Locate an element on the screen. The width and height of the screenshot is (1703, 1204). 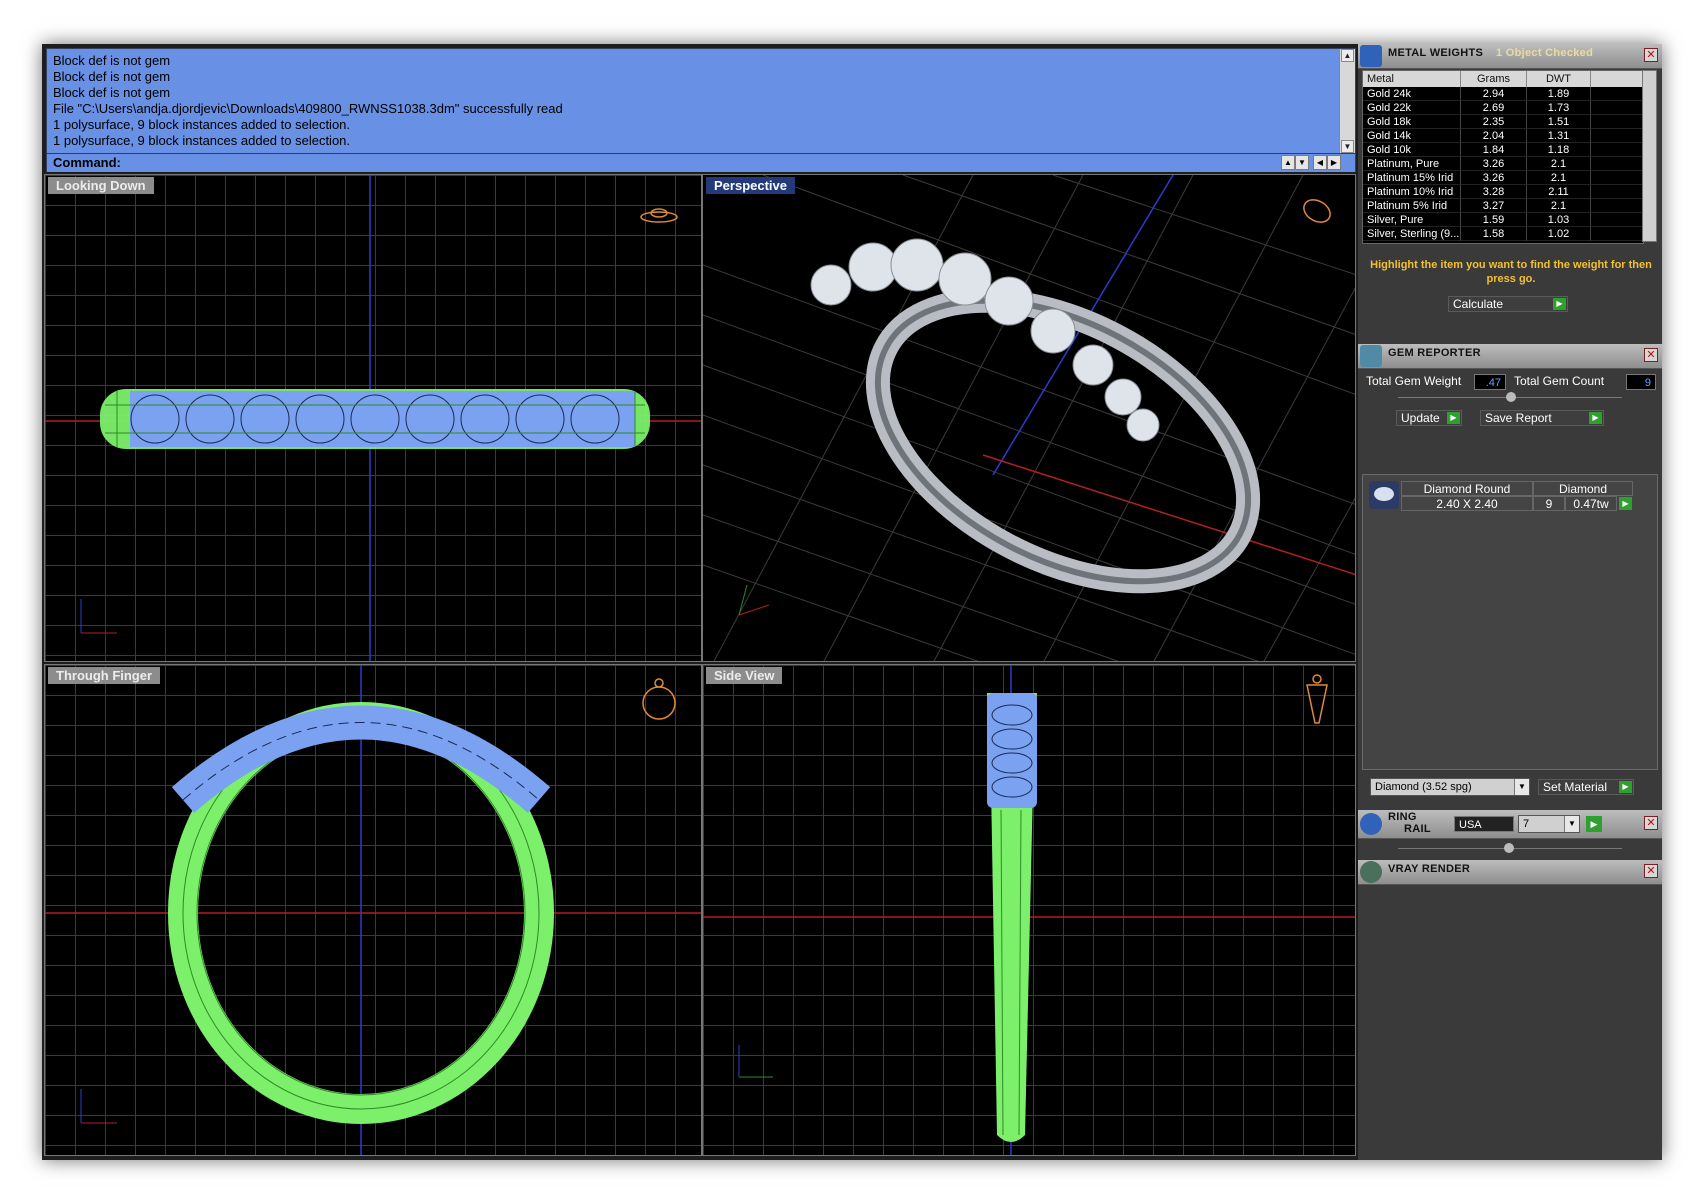
viewport-title: Through Finger is located at coordinates (104, 675).